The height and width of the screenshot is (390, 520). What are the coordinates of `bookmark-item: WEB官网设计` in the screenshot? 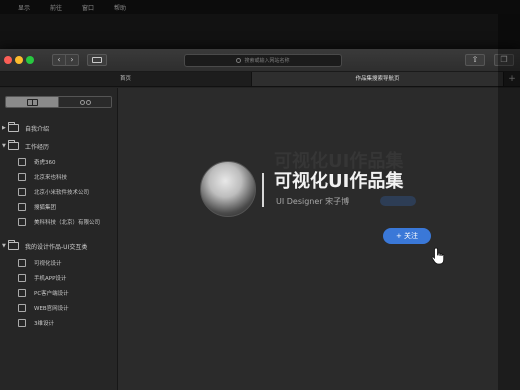 It's located at (43, 308).